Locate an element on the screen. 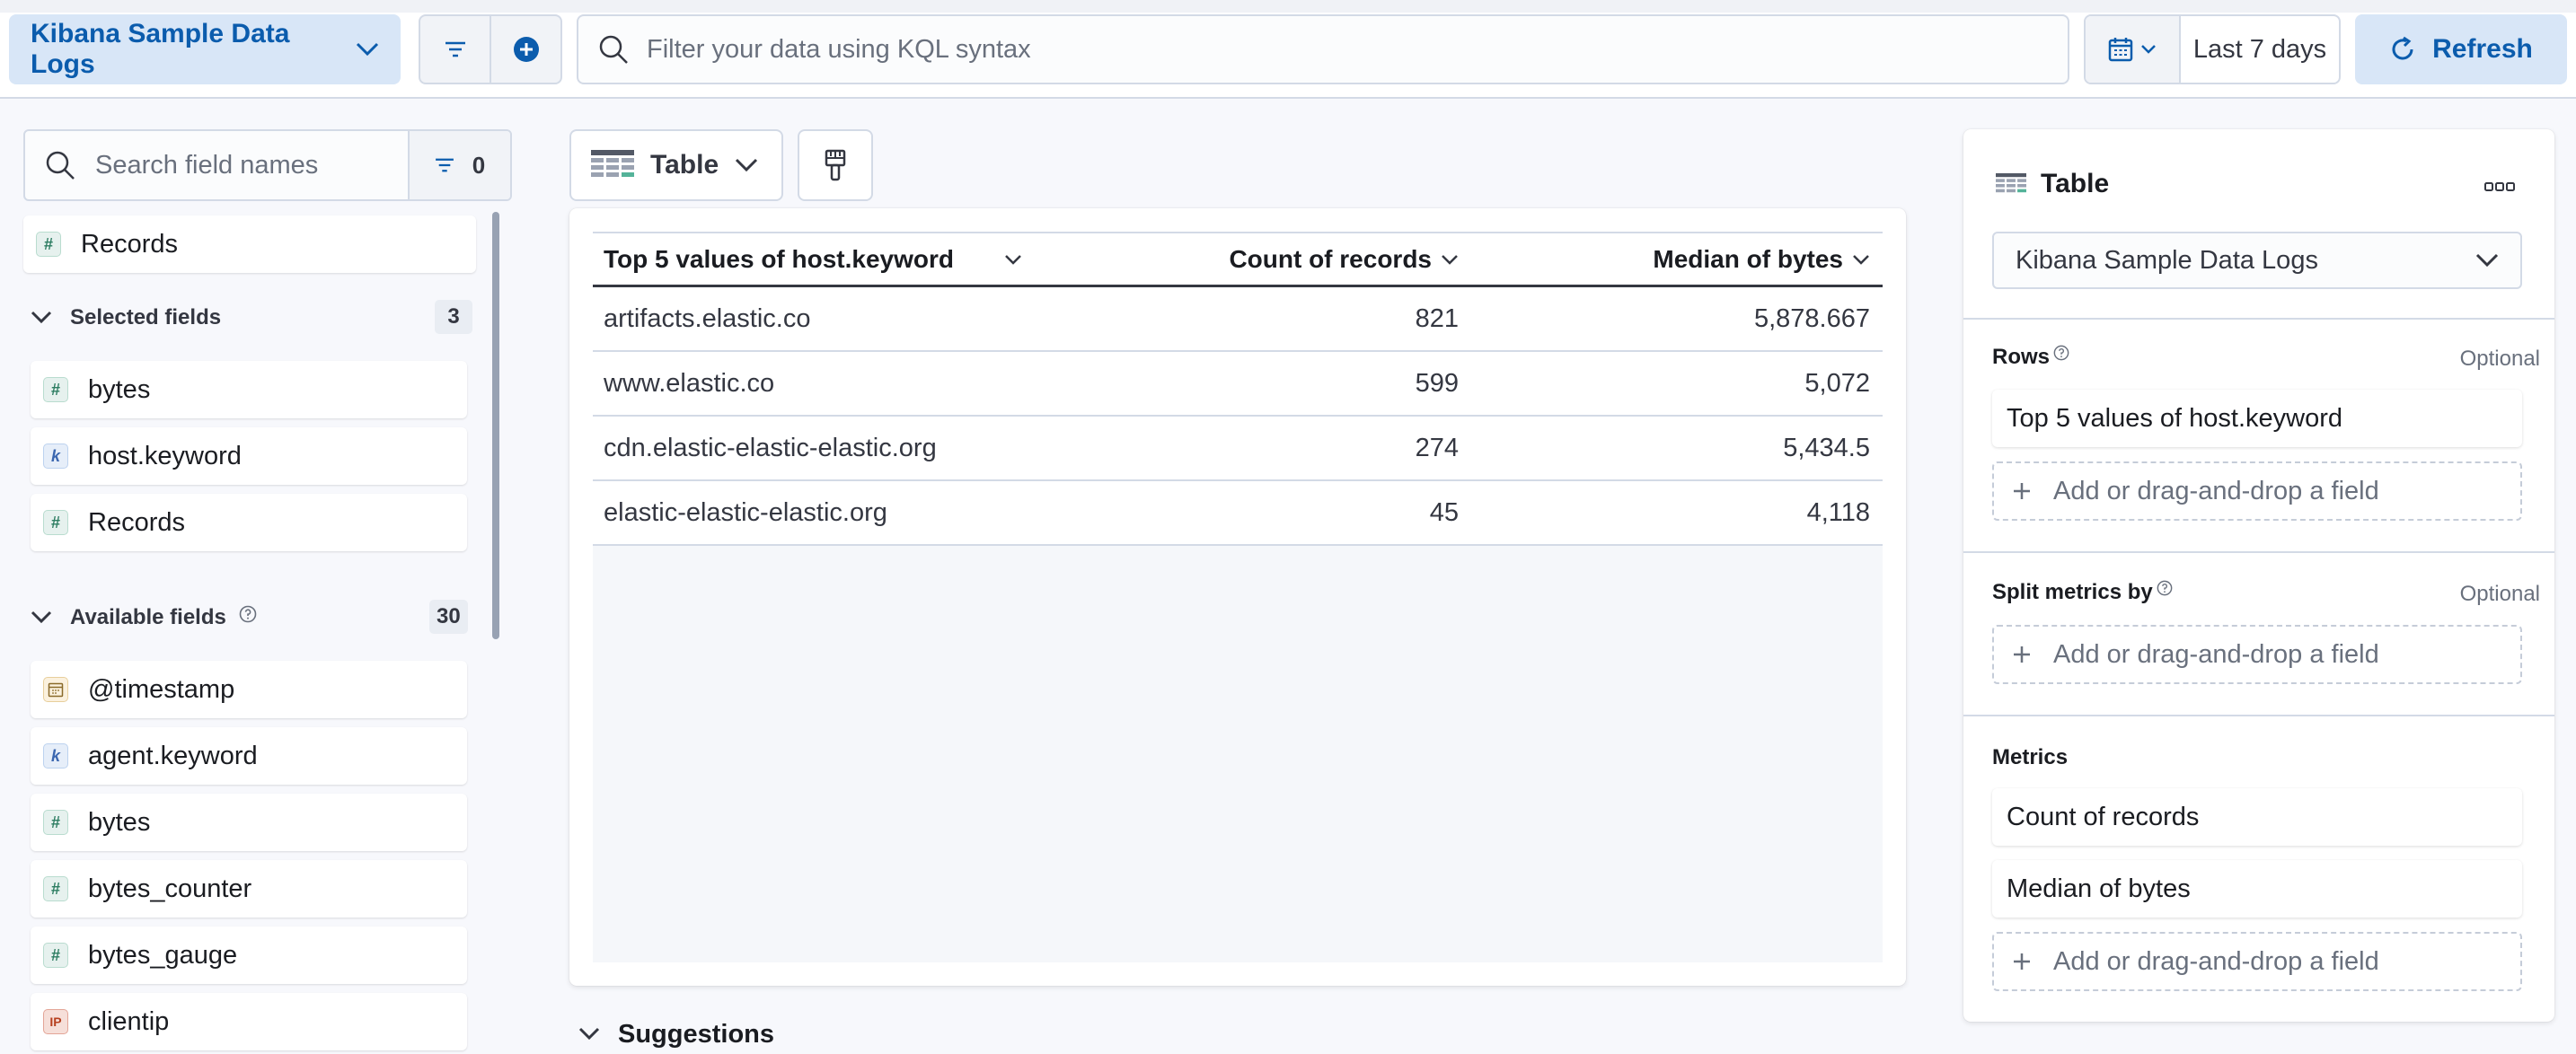 This screenshot has width=2576, height=1054. sidebar-scrollbar is located at coordinates (495, 425).